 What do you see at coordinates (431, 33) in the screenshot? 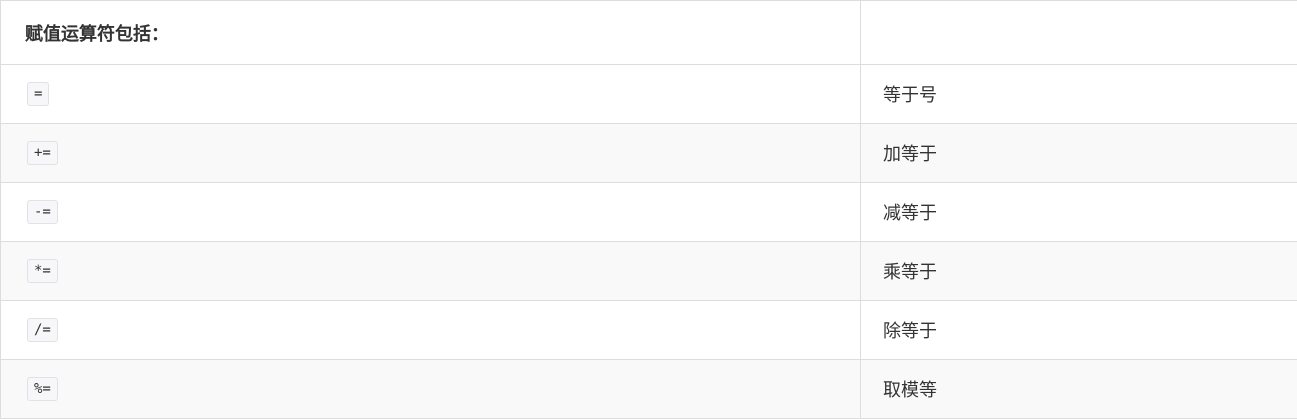
I see `header-cell-title: 赋值运算符包括：` at bounding box center [431, 33].